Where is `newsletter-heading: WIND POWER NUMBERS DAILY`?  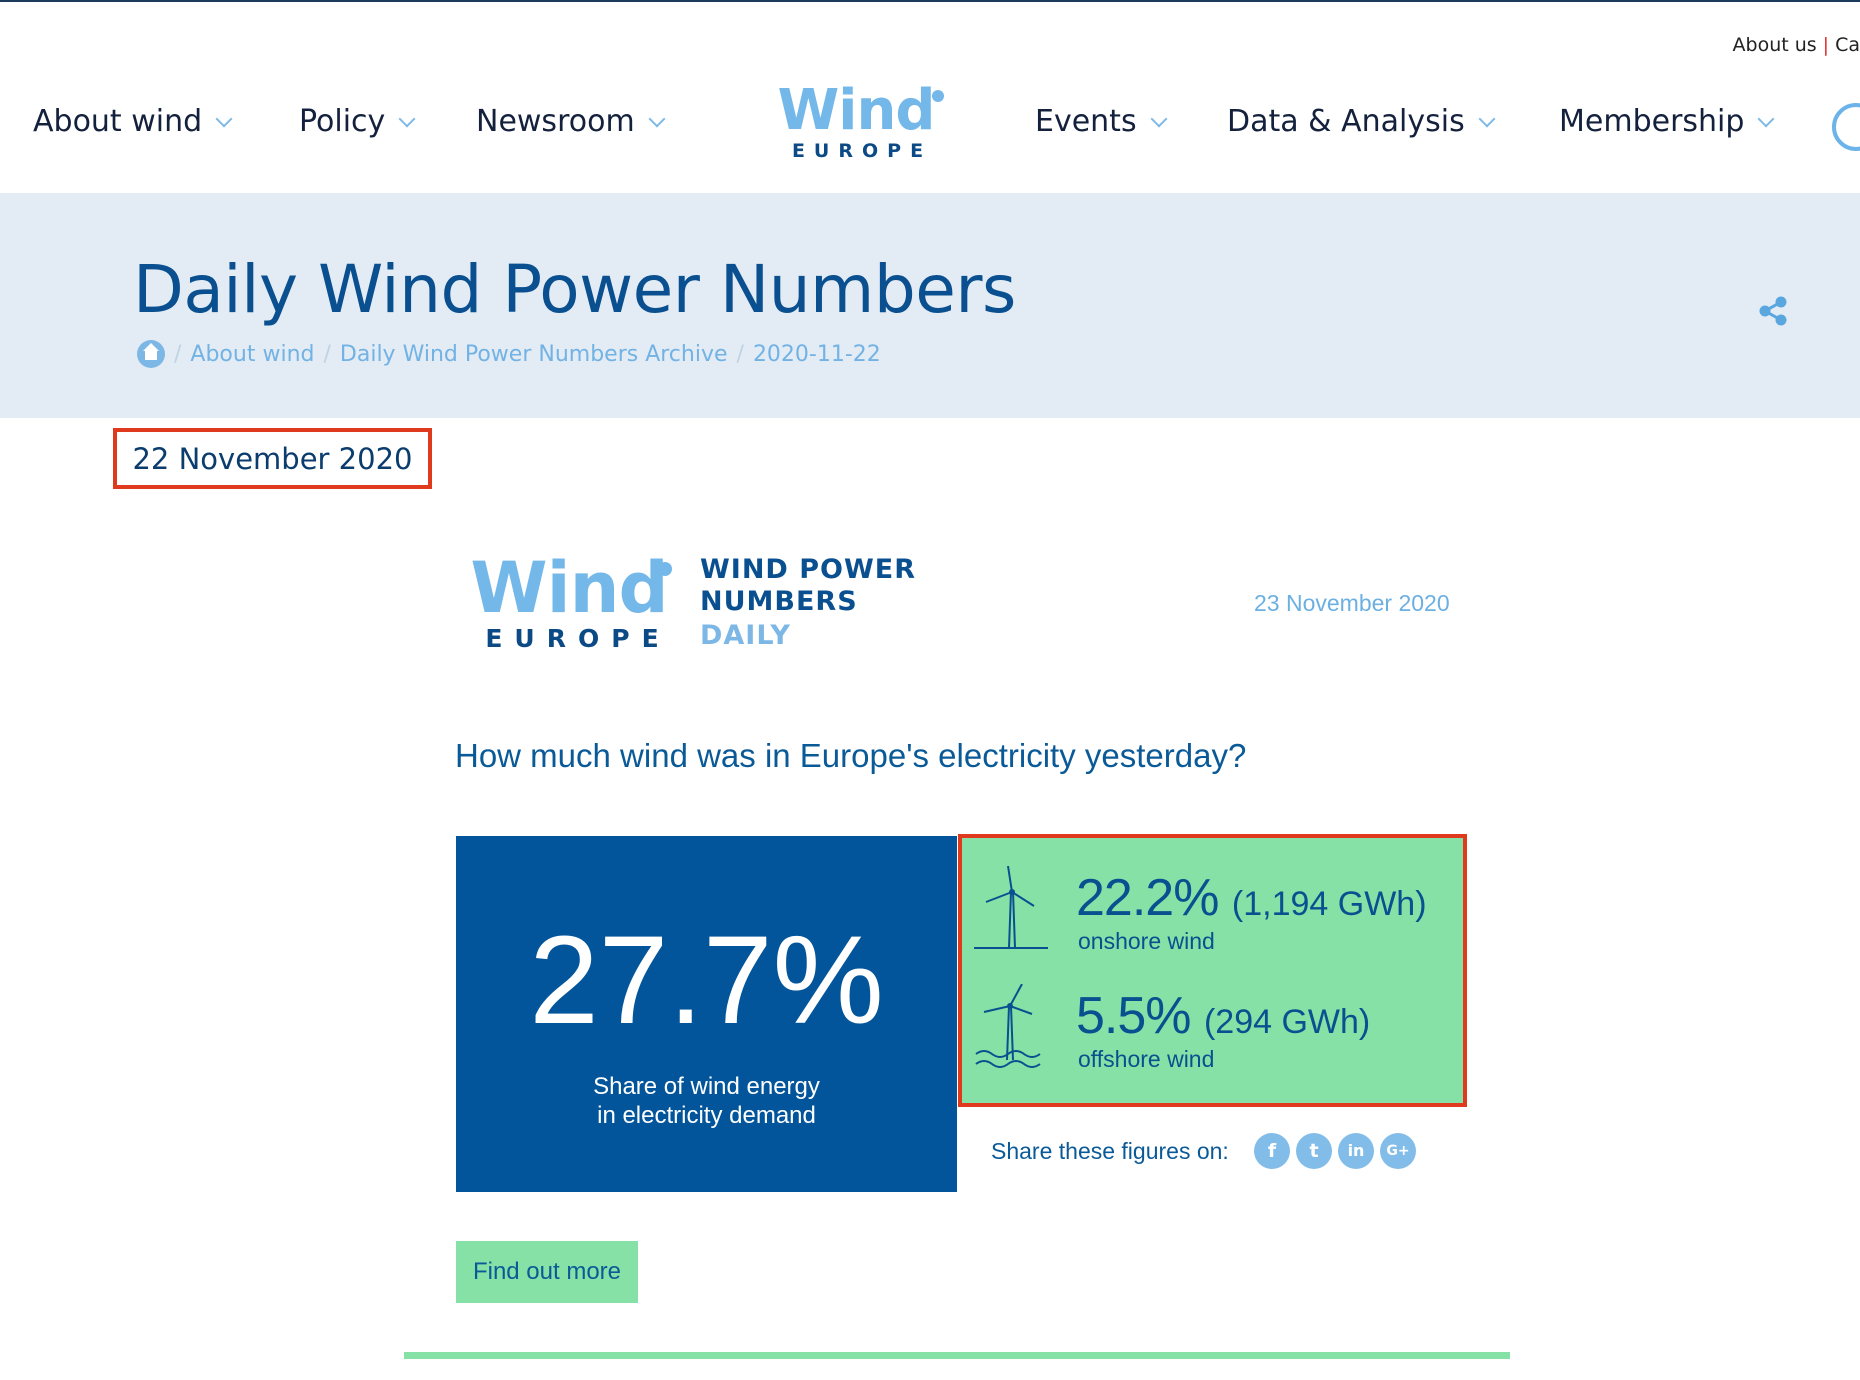
newsletter-heading: WIND POWER NUMBERS DAILY is located at coordinates (808, 603).